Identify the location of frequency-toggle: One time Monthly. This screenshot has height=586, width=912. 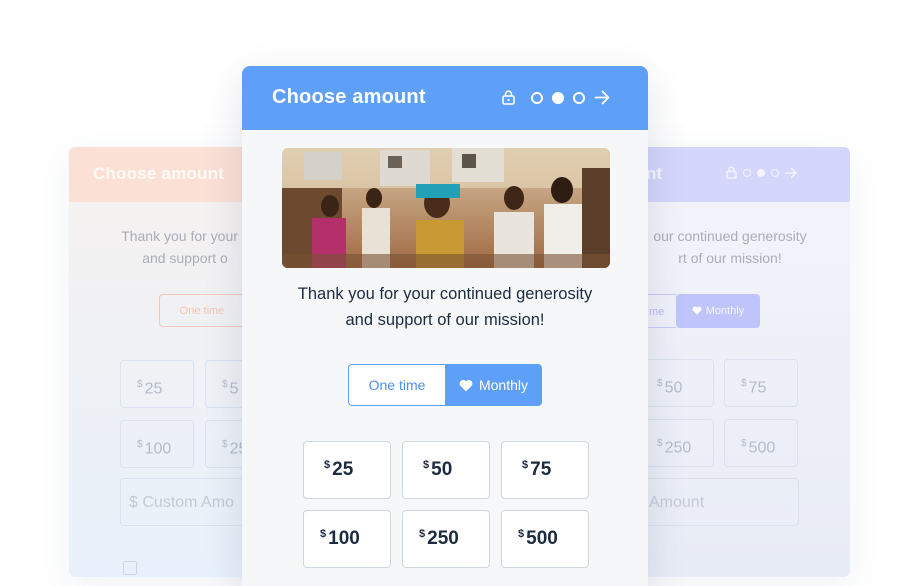
(445, 385).